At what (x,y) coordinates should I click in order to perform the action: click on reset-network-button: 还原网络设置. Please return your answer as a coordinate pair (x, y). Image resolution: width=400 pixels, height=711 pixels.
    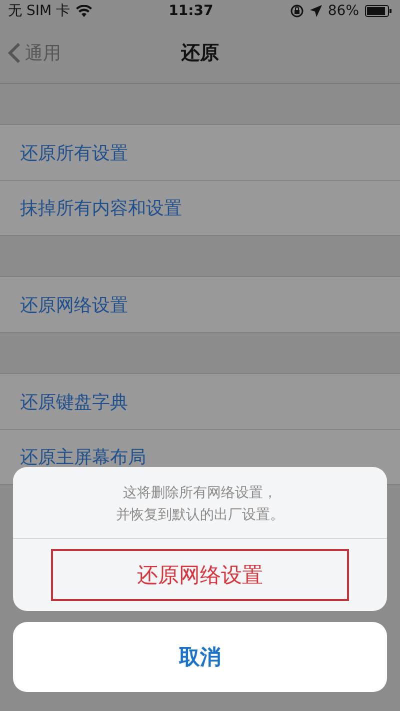
    Looking at the image, I should click on (200, 575).